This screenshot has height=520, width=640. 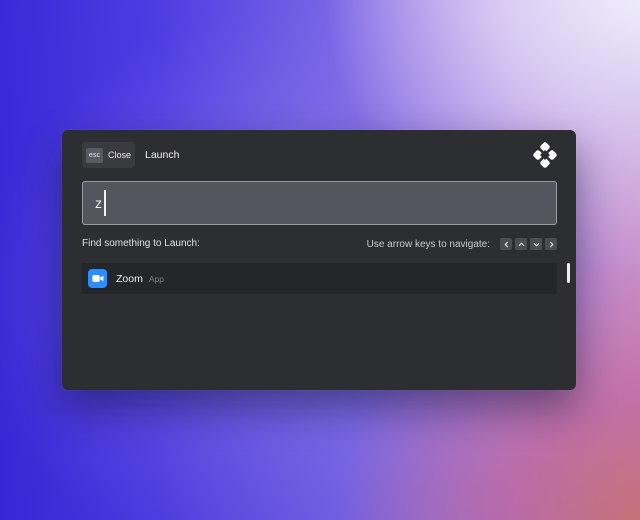 I want to click on result-type: App, so click(x=156, y=279).